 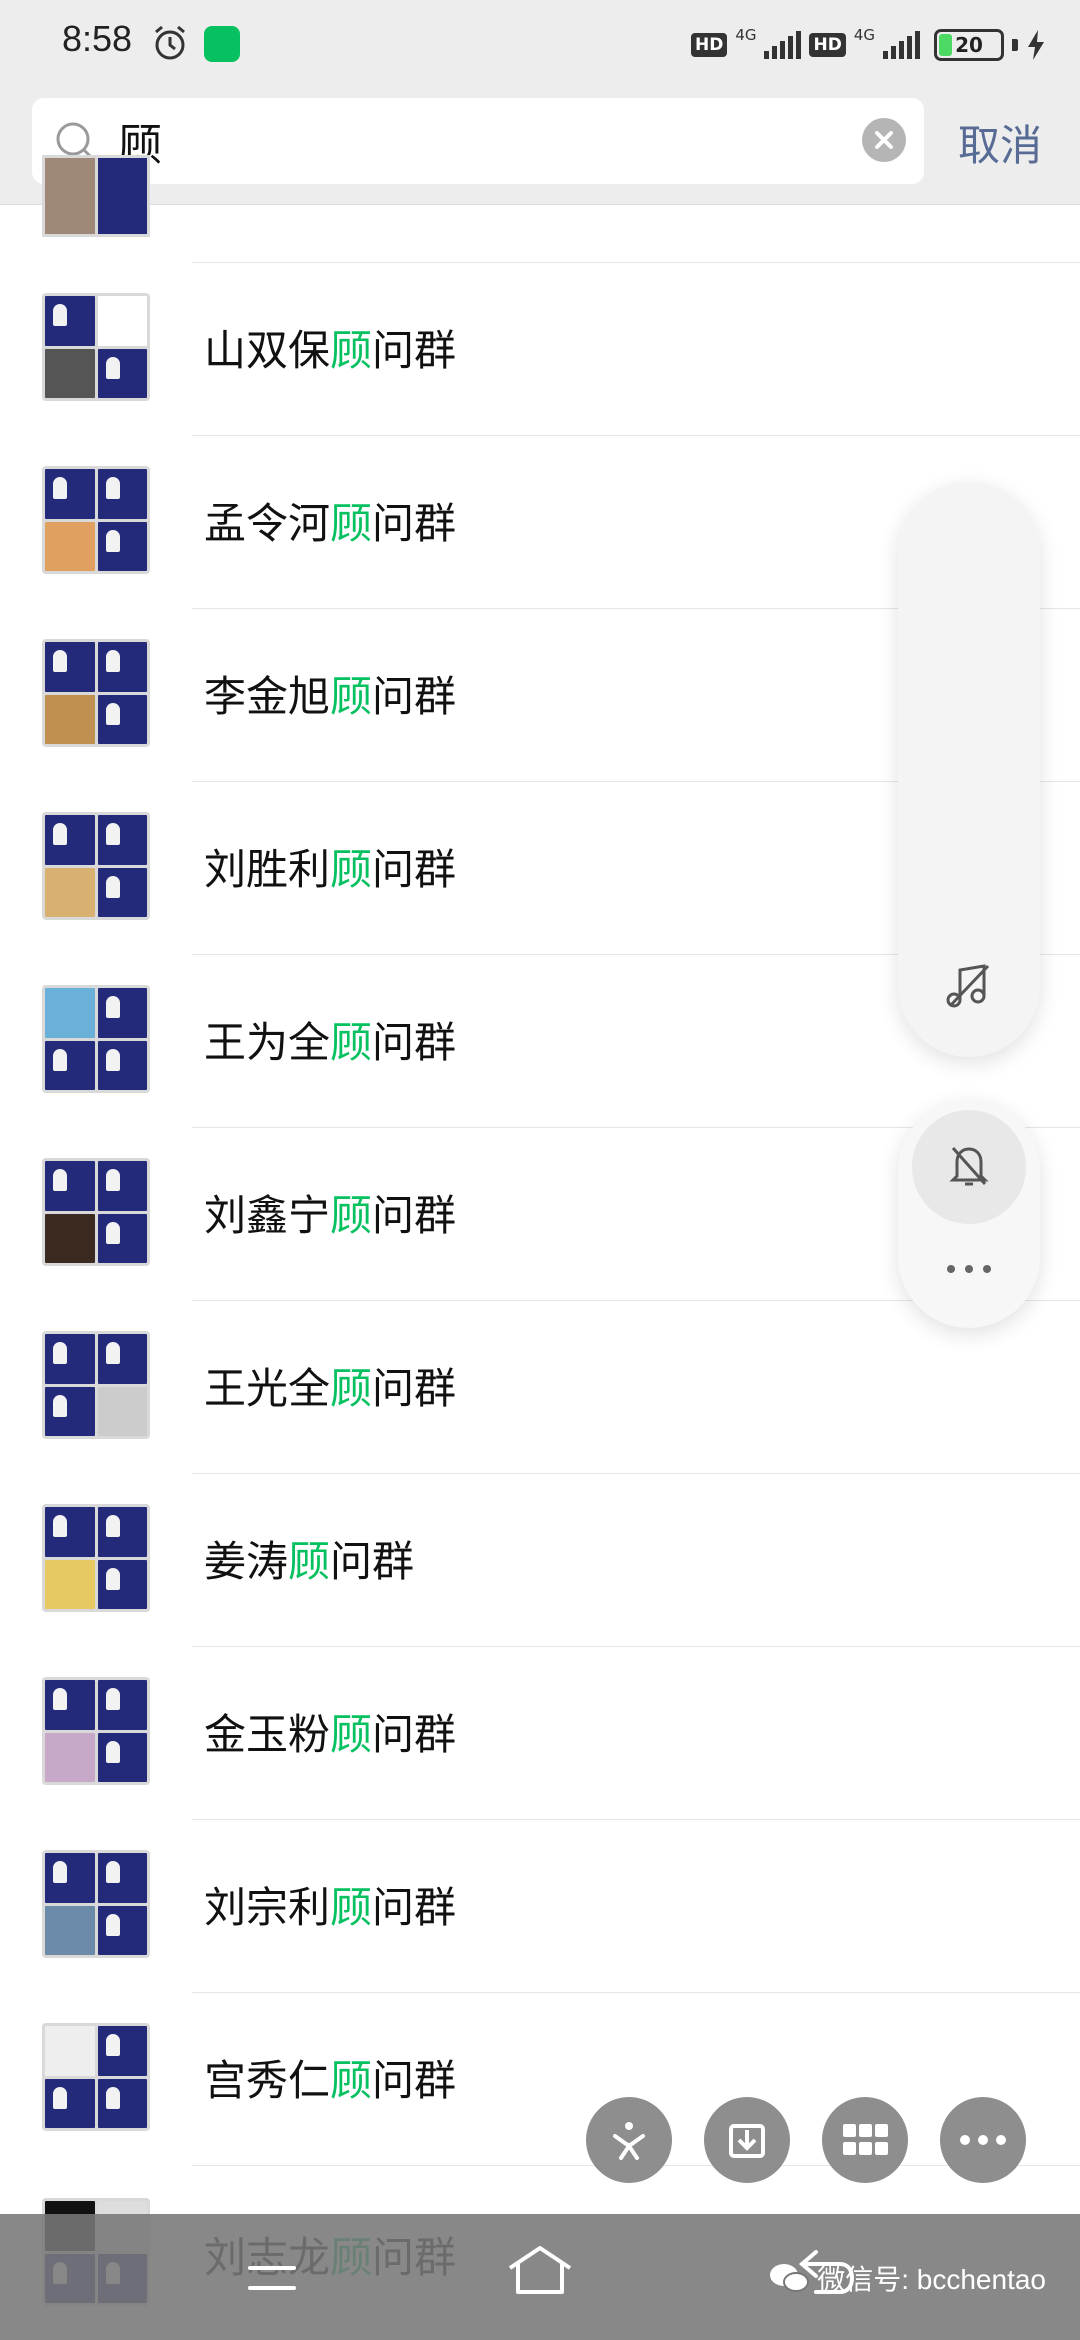 I want to click on group-name: 孟令河顾问群, so click(x=330, y=523).